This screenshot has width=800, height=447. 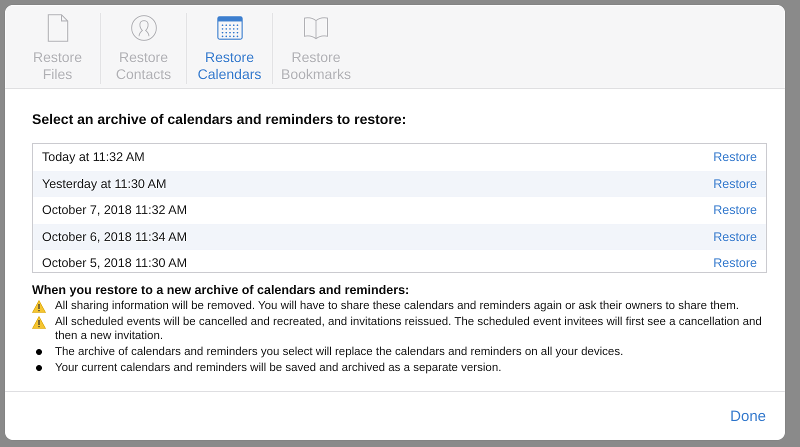 What do you see at coordinates (220, 119) in the screenshot?
I see `dialog-heading: Select an archive of calendars and reminders to restore:` at bounding box center [220, 119].